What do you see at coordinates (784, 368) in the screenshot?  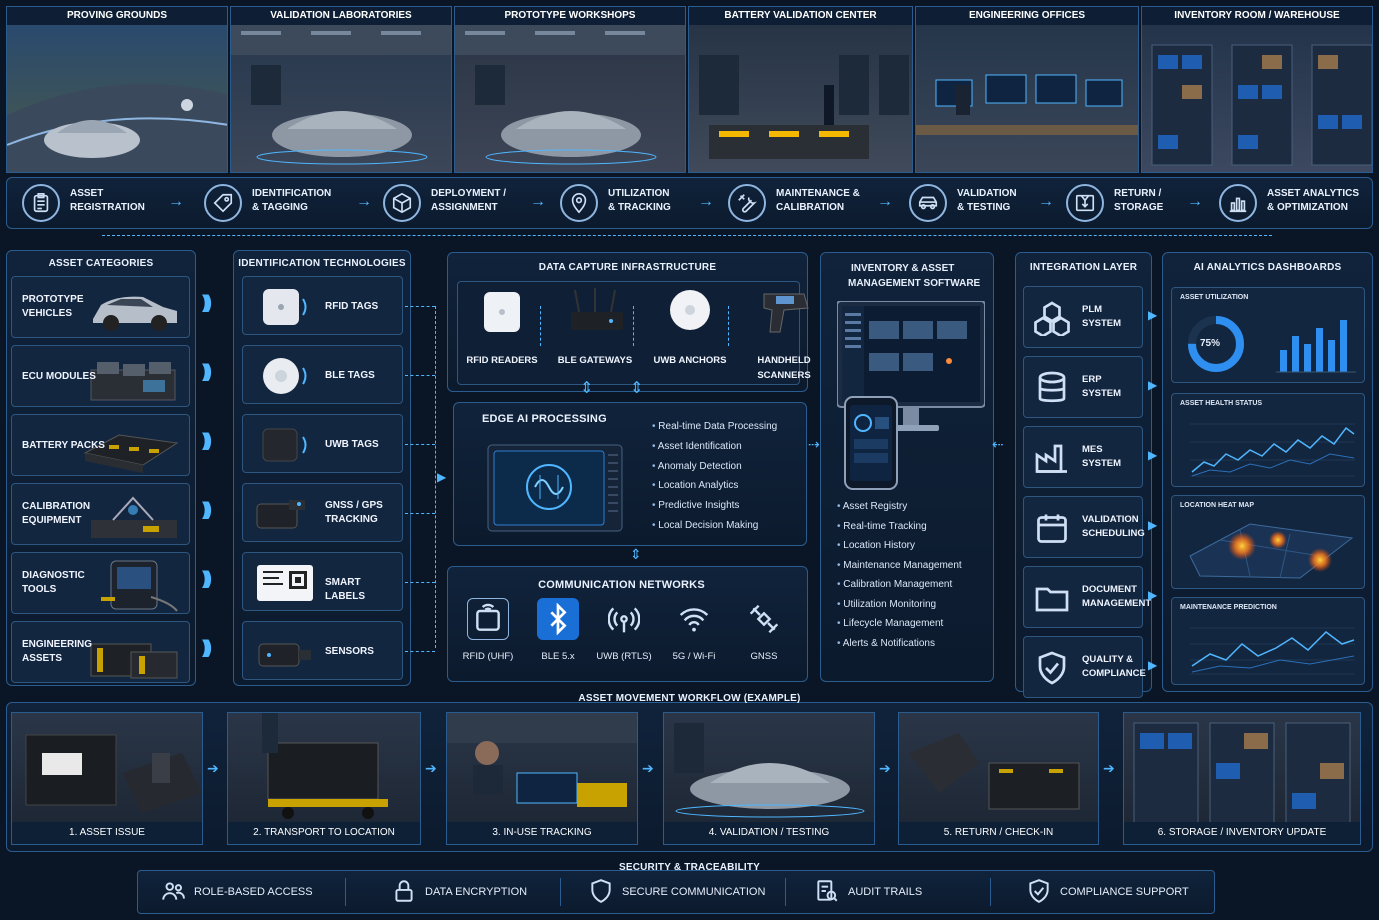 I see `capture-device-label: HANDHELD SCANNERS` at bounding box center [784, 368].